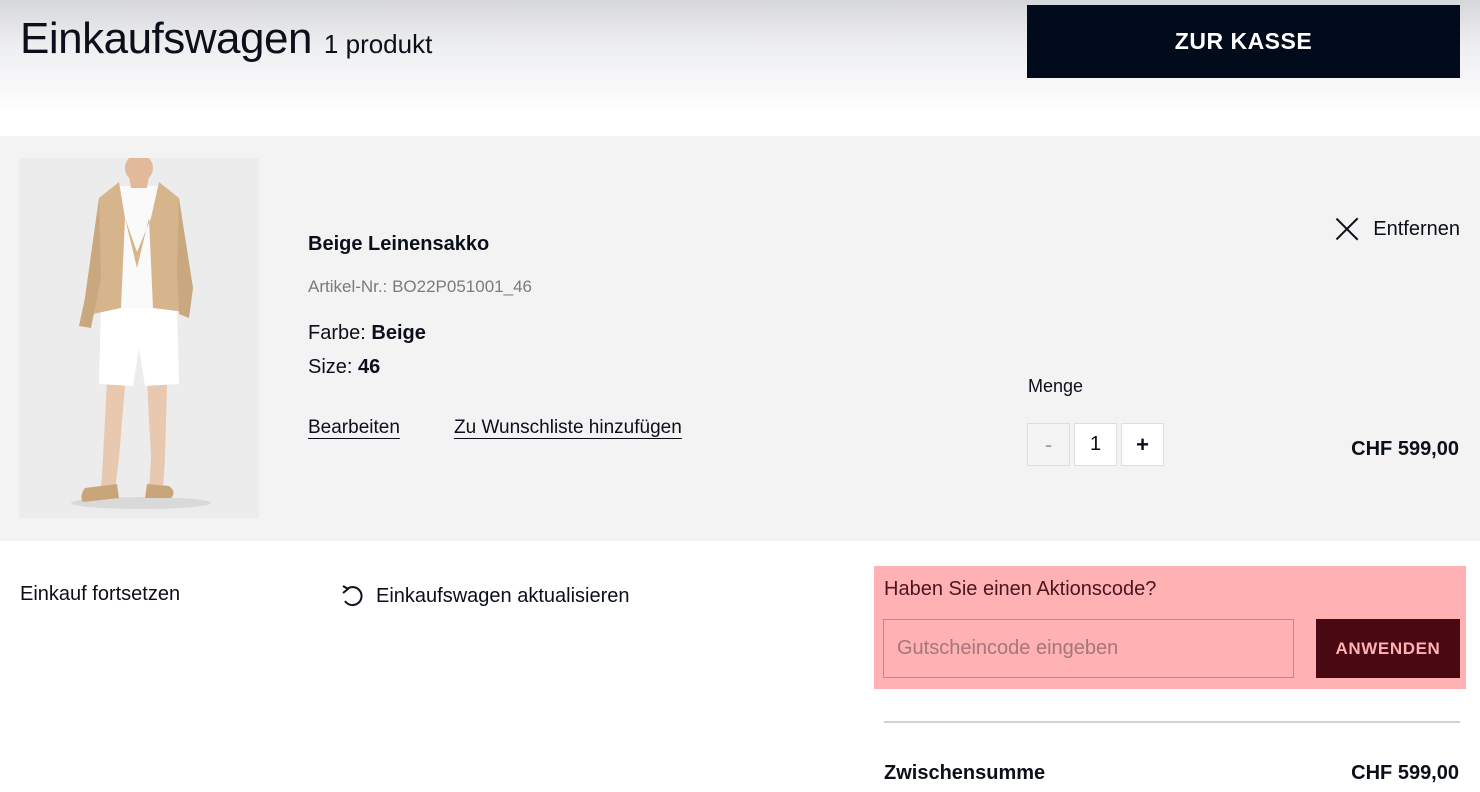 Image resolution: width=1480 pixels, height=792 pixels. What do you see at coordinates (1056, 386) in the screenshot?
I see `quantity-label: Menge` at bounding box center [1056, 386].